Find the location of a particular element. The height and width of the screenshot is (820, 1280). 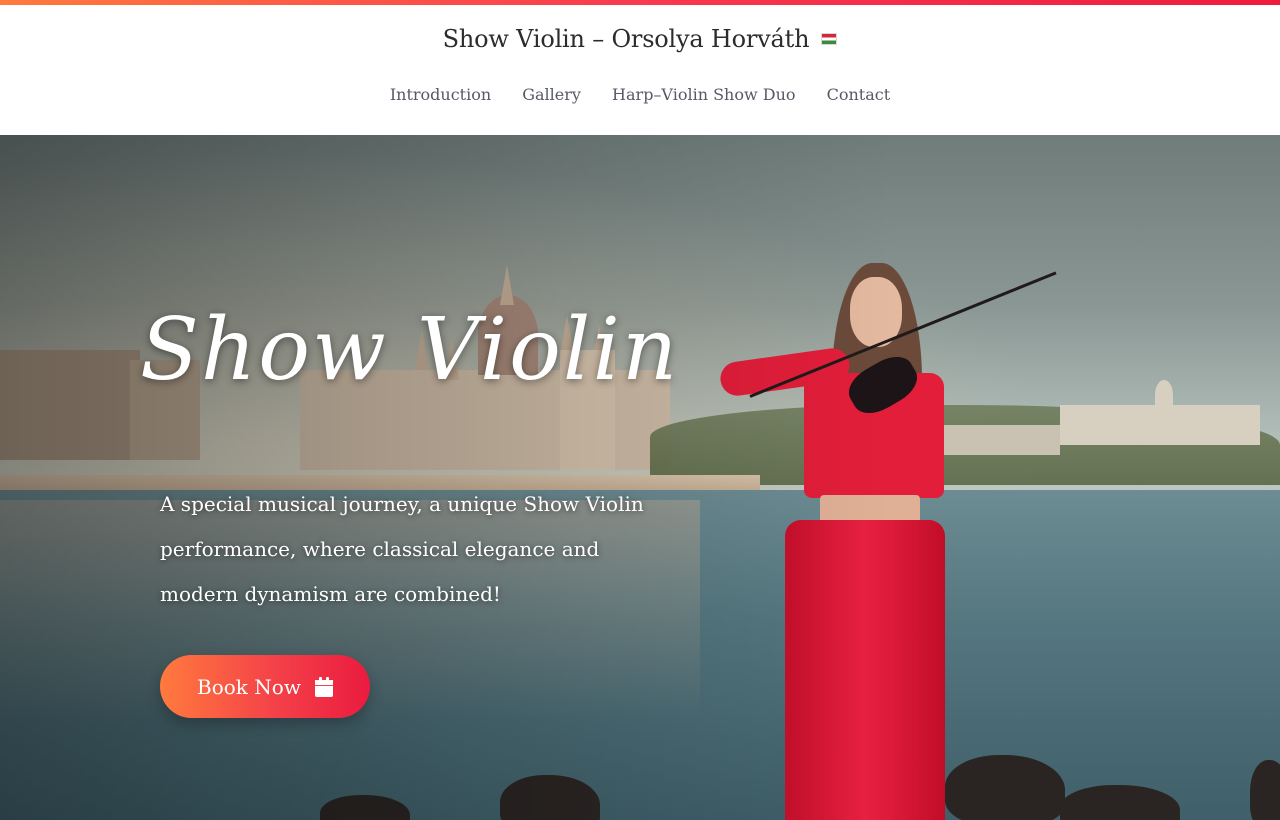

brand: Show Violin – Orsolya Horváth is located at coordinates (640, 39).